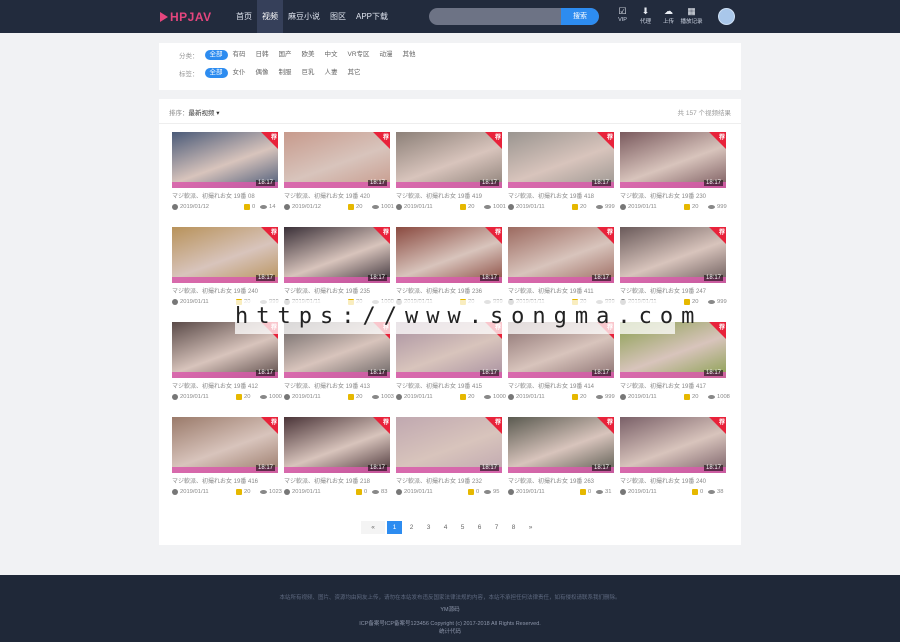  Describe the element at coordinates (673, 385) in the screenshot. I see `video-title: マジ軟派、初撮れお女 19番 417` at that location.